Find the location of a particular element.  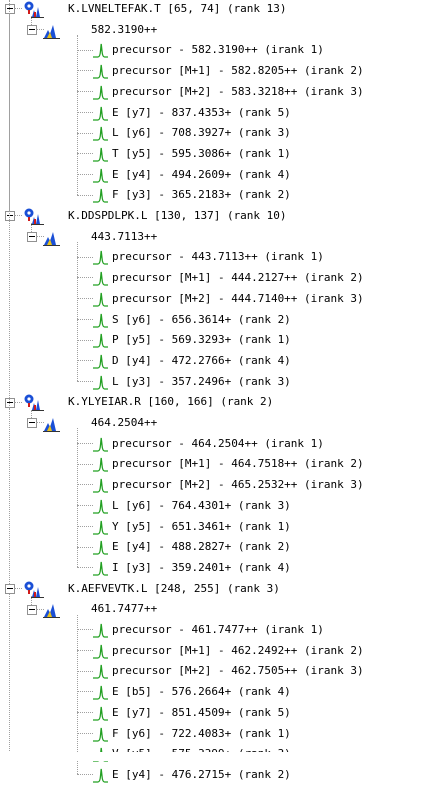

precursor-label: 443.7113++ is located at coordinates (124, 237).